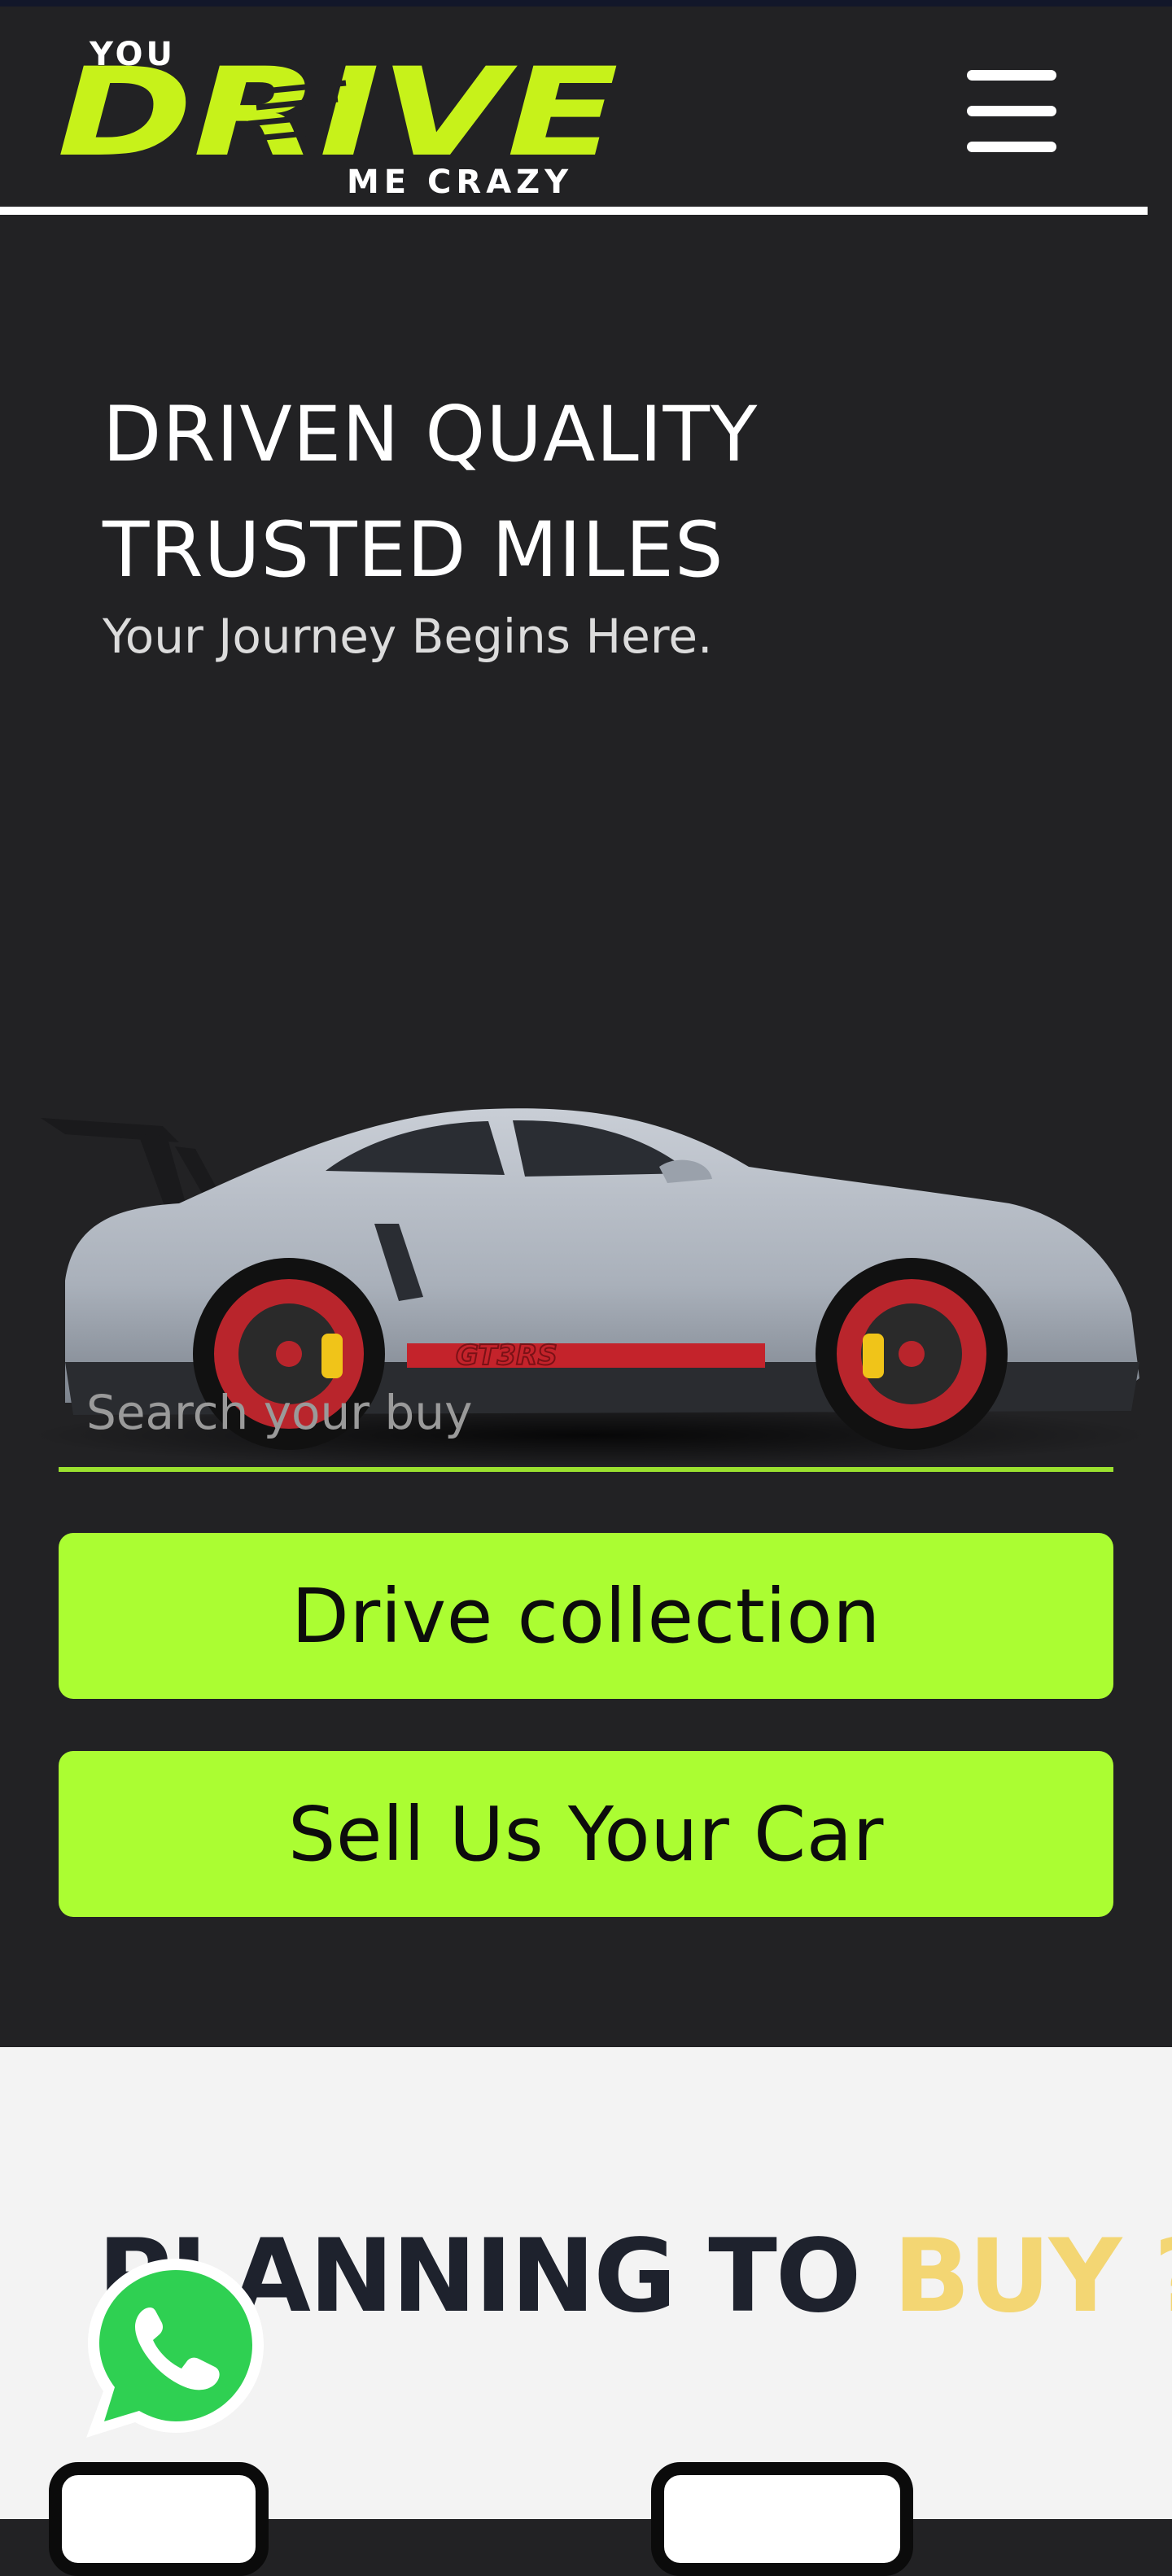  Describe the element at coordinates (460, 180) in the screenshot. I see `svg-text: ME CRAZY` at that location.